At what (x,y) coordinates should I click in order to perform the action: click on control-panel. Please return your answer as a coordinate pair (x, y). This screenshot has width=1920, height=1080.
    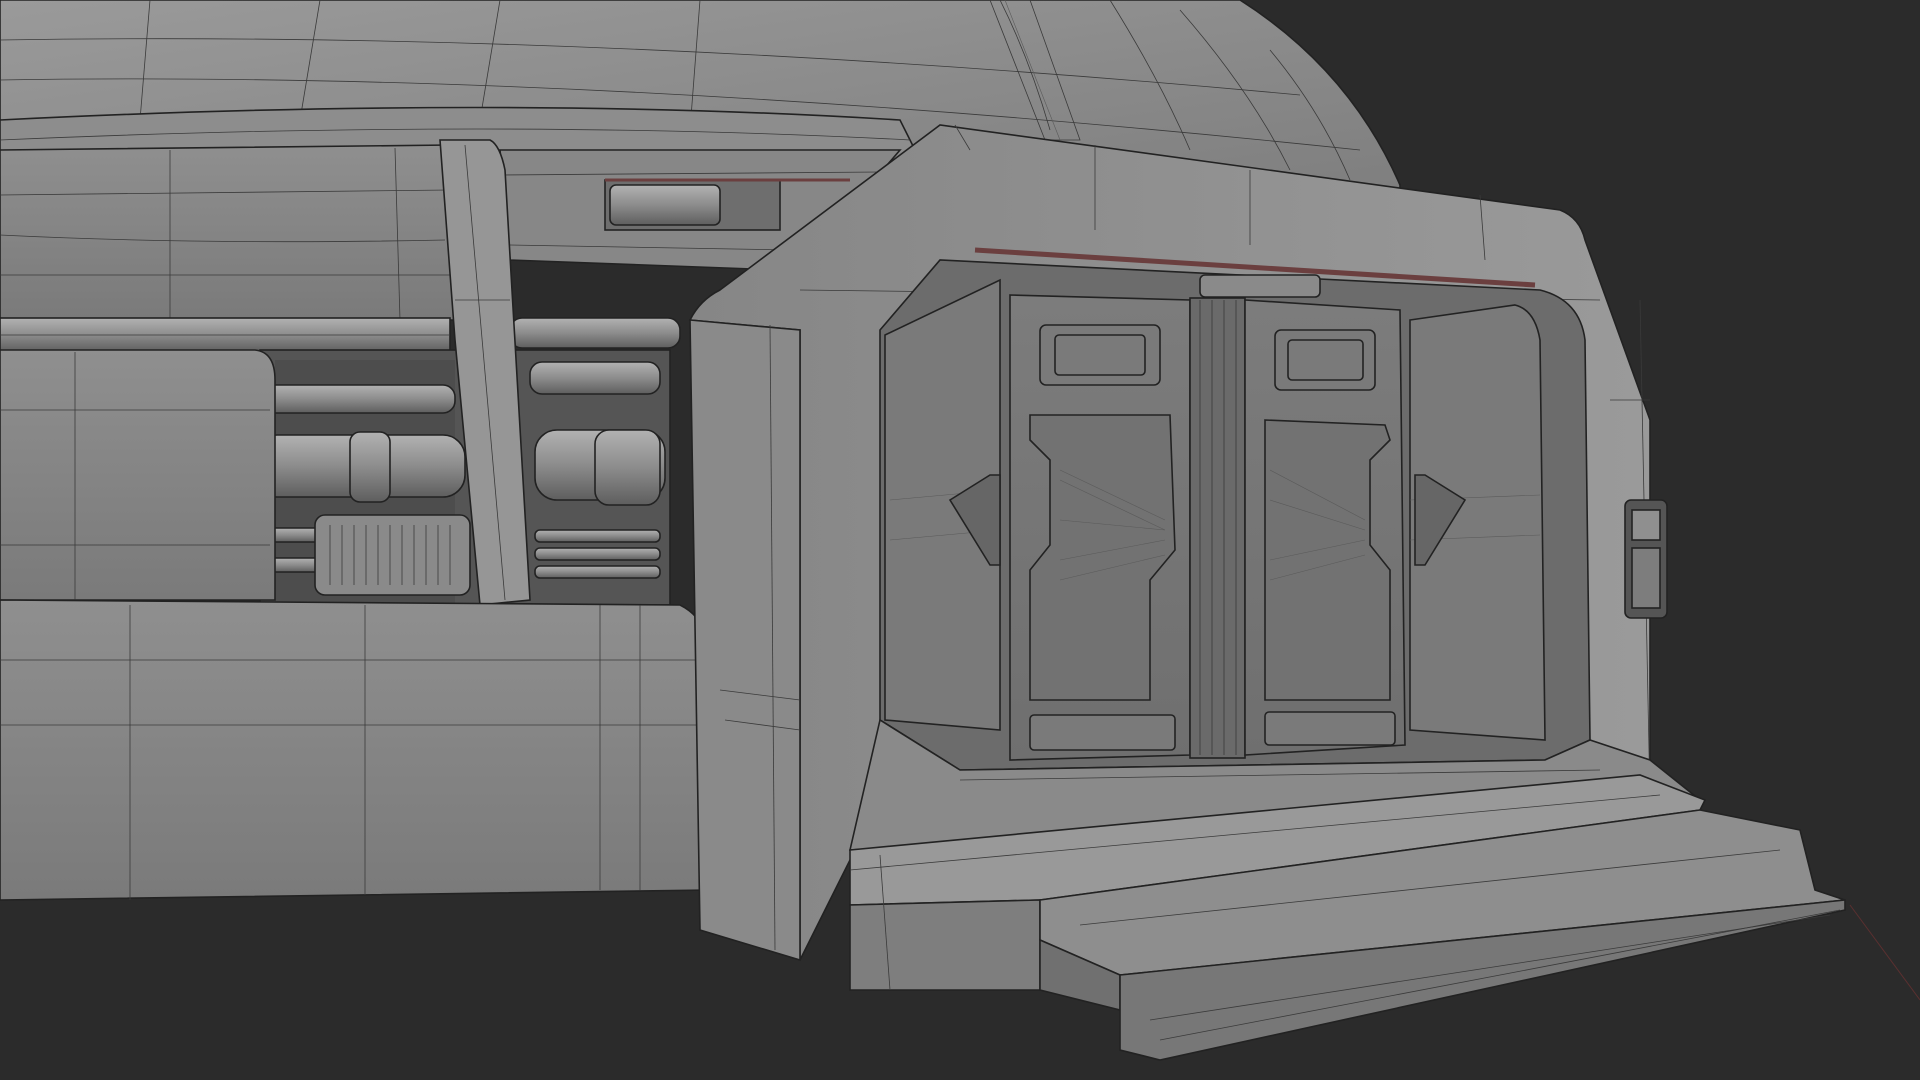
    Looking at the image, I should click on (1646, 559).